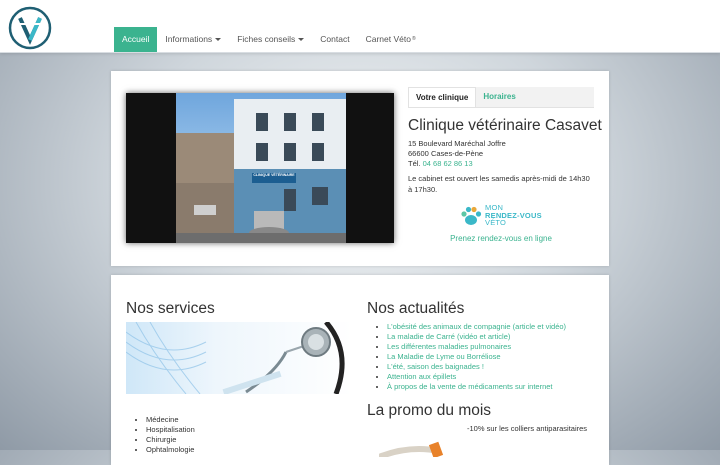  Describe the element at coordinates (170, 440) in the screenshot. I see `list-item: Chirurgie` at that location.